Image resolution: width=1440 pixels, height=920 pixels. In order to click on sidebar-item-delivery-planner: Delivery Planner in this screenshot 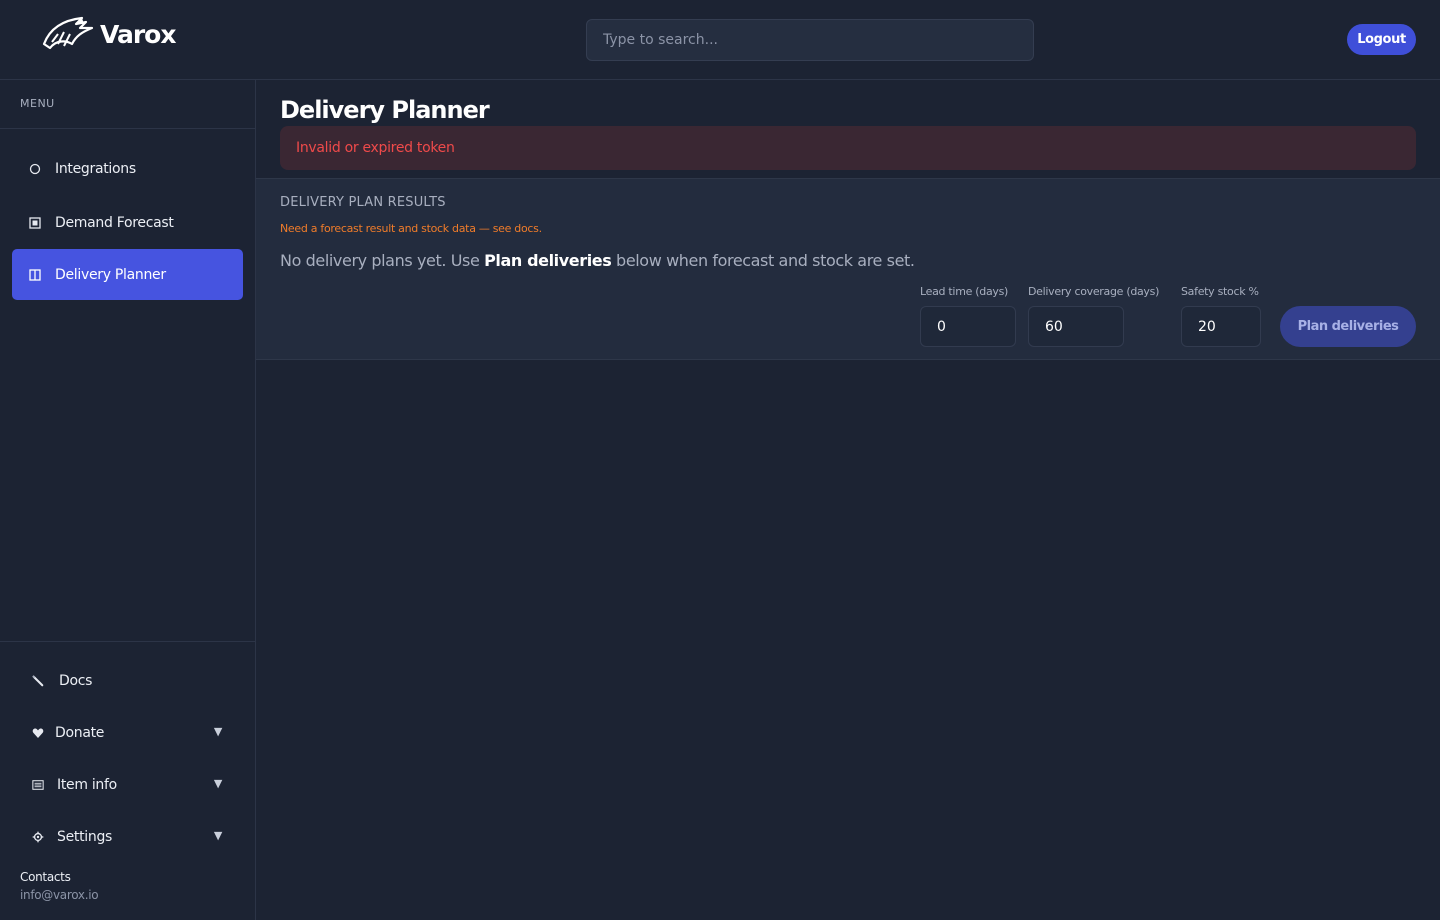, I will do `click(127, 274)`.